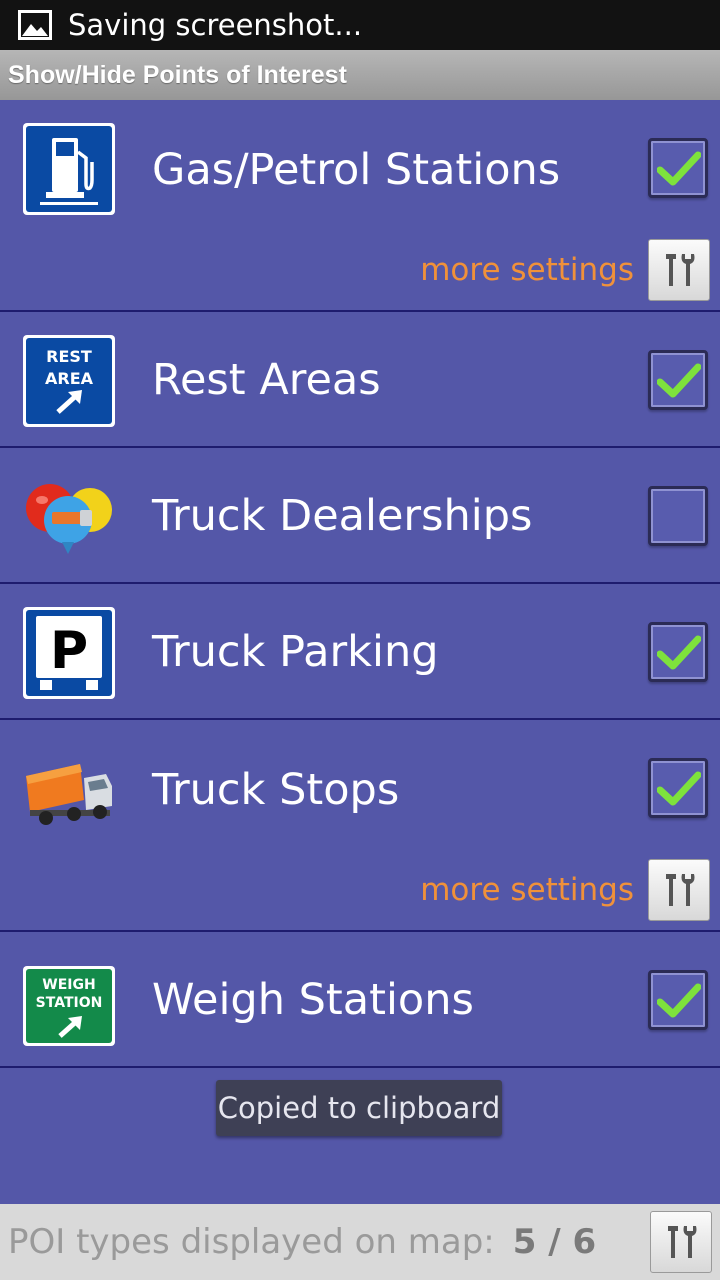  I want to click on gas-station-icon, so click(69, 169).